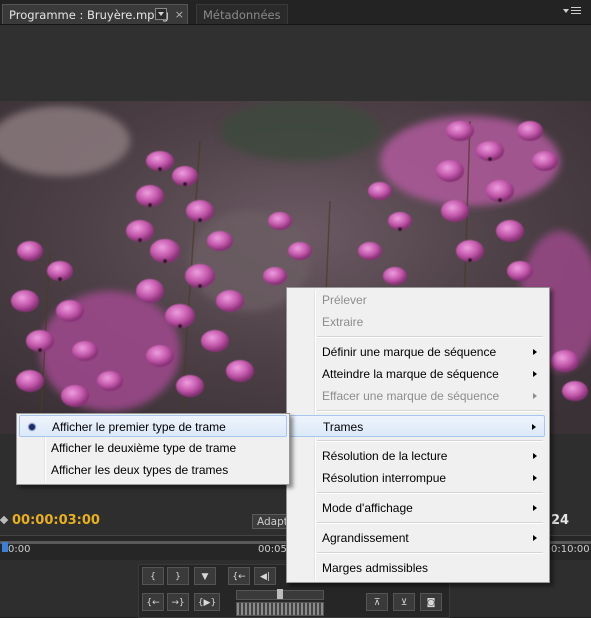 The width and height of the screenshot is (591, 618). Describe the element at coordinates (417, 508) in the screenshot. I see `menu-item-mode-affichage: Mode d'affichage` at that location.